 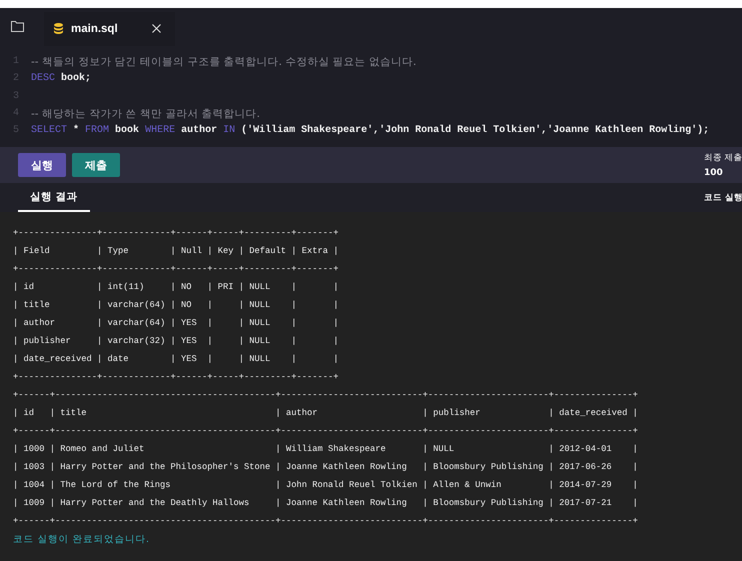 I want to click on output-line: | id | title | author | publisher | date_received |, so click(x=325, y=413).